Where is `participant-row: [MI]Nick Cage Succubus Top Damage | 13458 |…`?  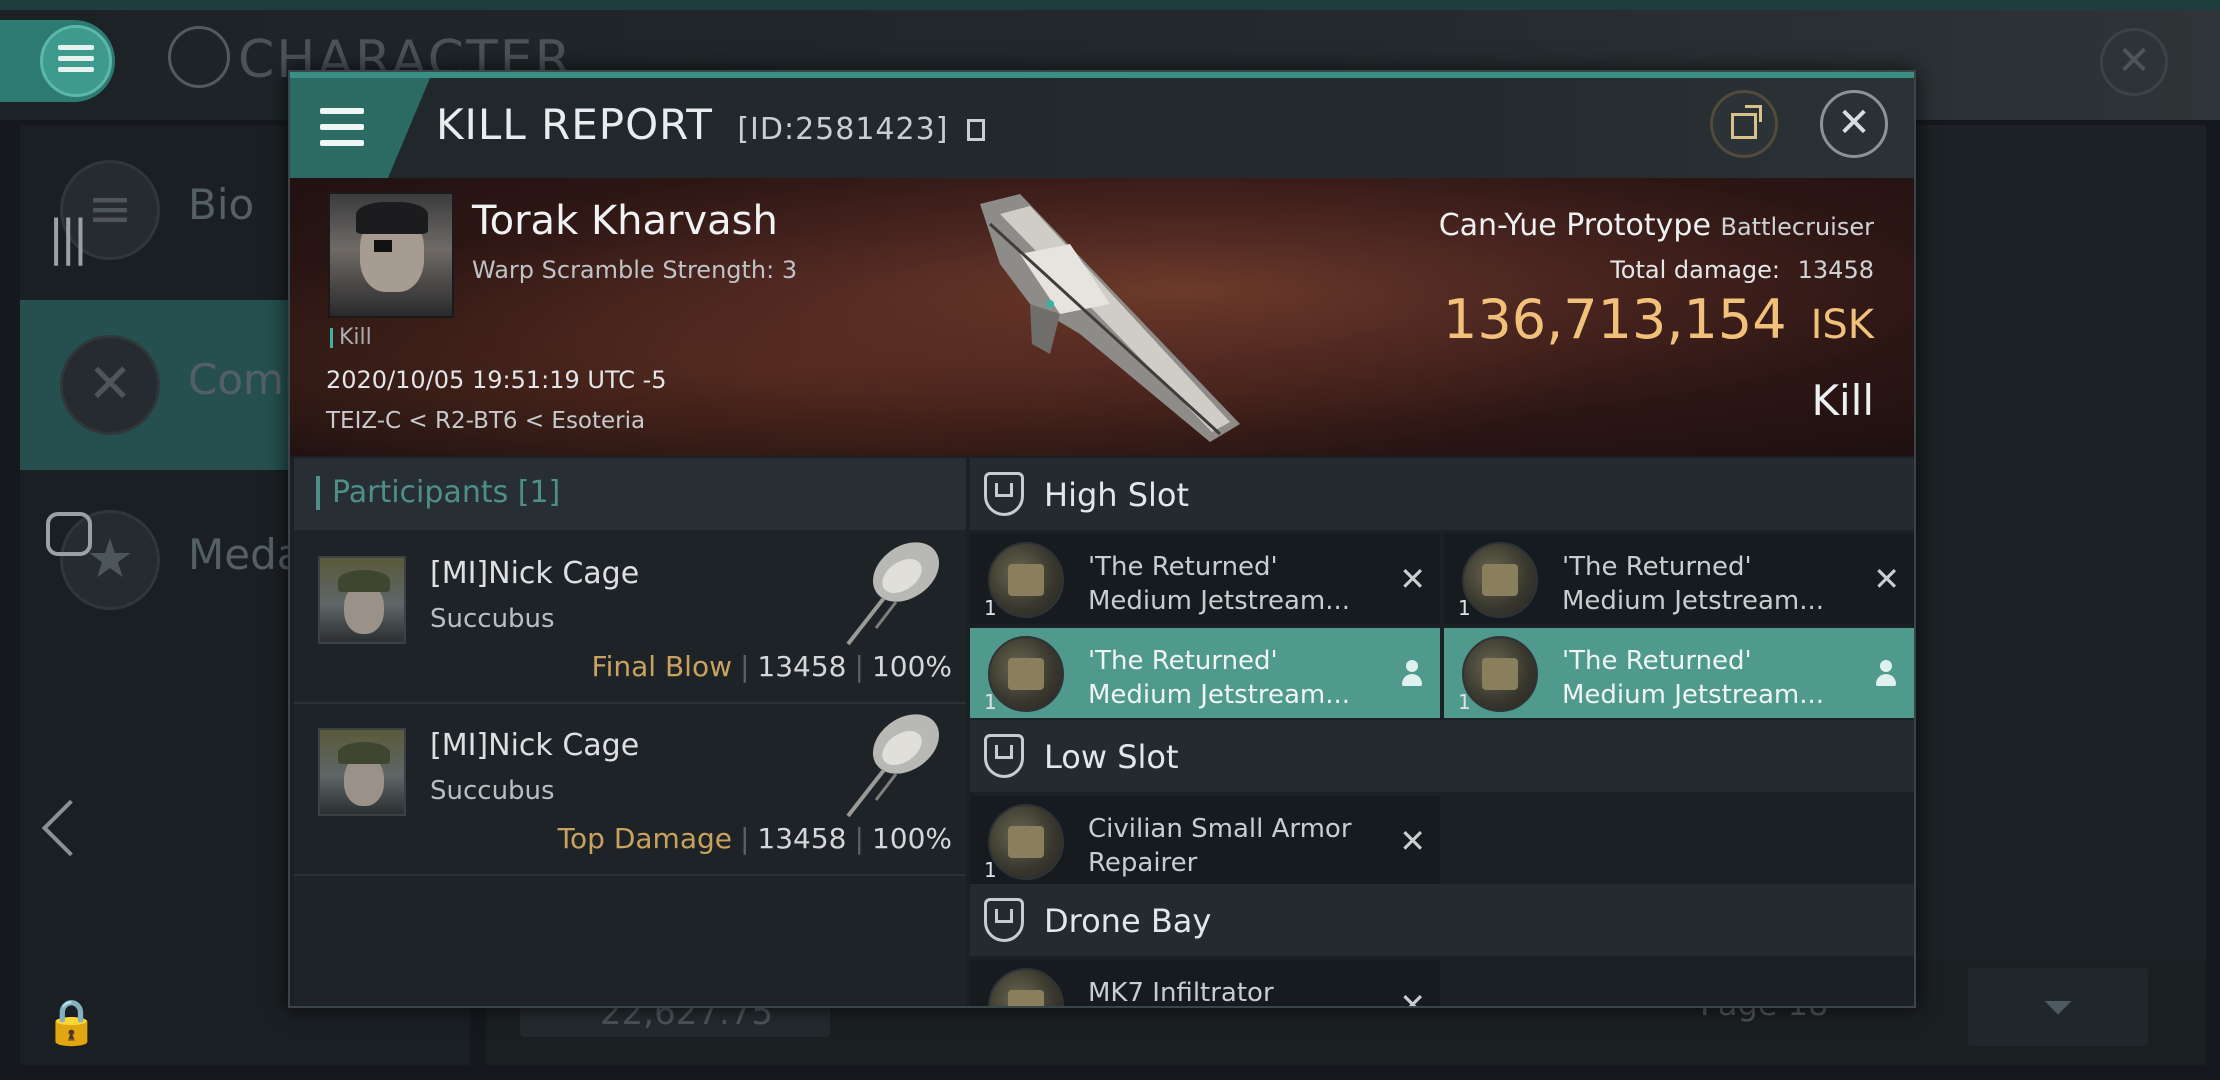 participant-row: [MI]Nick Cage Succubus Top Damage | 13458 |… is located at coordinates (630, 790).